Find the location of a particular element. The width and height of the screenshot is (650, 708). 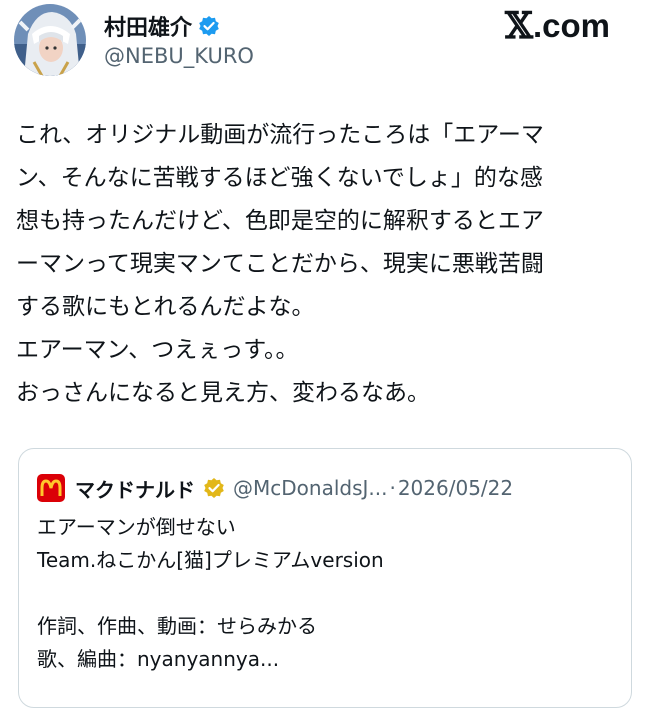

quoted-tweet-date: 2026/05/22 is located at coordinates (455, 488).